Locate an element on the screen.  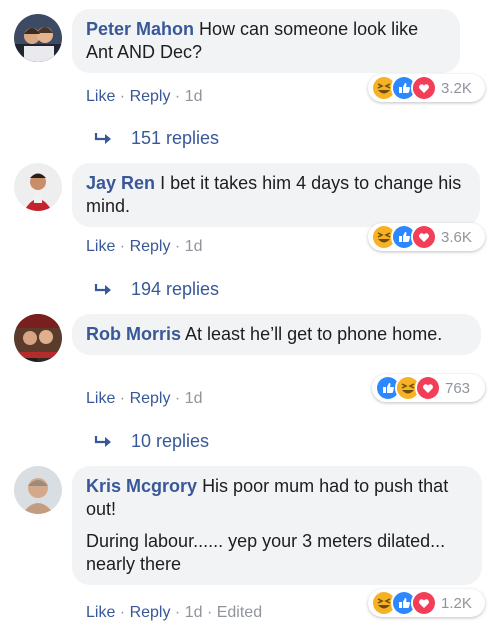
author-name: Peter Mahon is located at coordinates (140, 29).